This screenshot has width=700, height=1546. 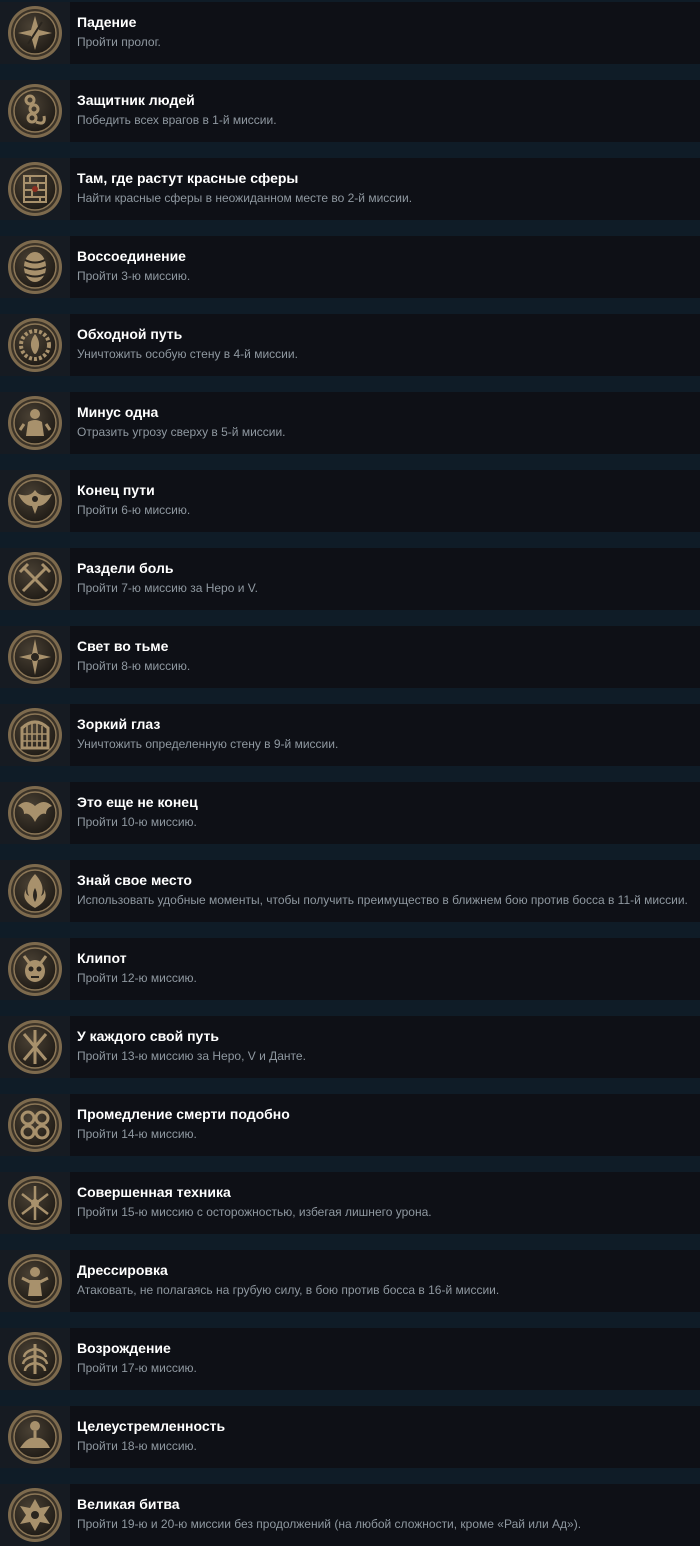 What do you see at coordinates (131, 256) in the screenshot?
I see `achievement-title: Воссоединение` at bounding box center [131, 256].